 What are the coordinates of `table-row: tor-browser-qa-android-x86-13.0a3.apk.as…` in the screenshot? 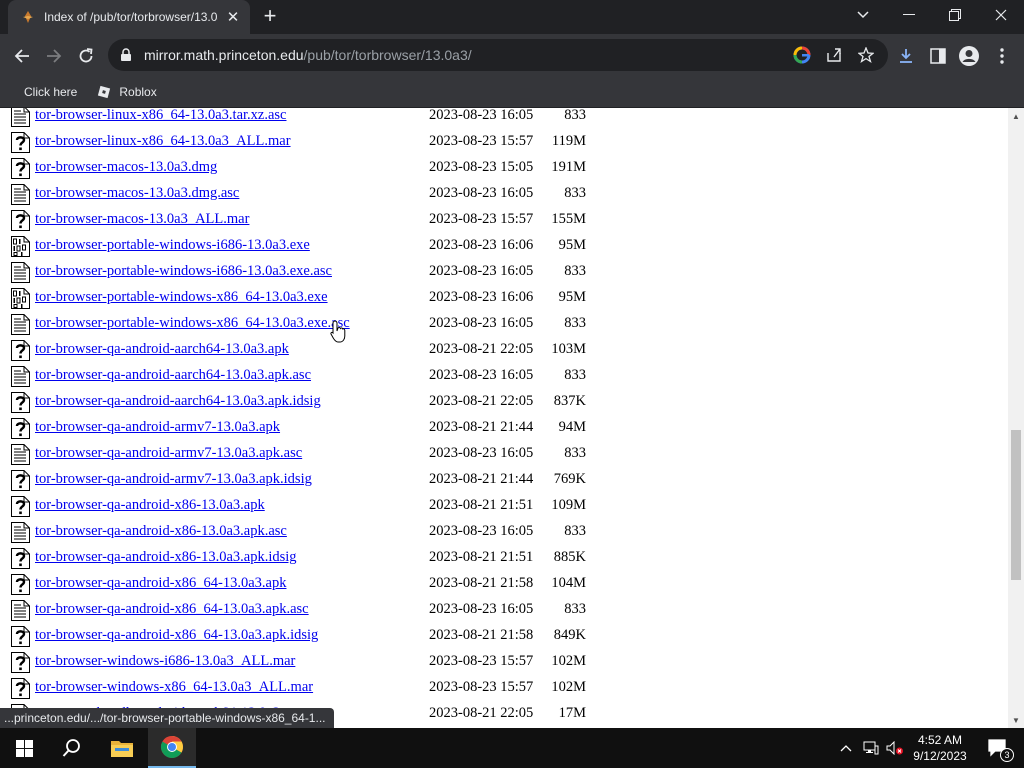 It's located at (350, 532).